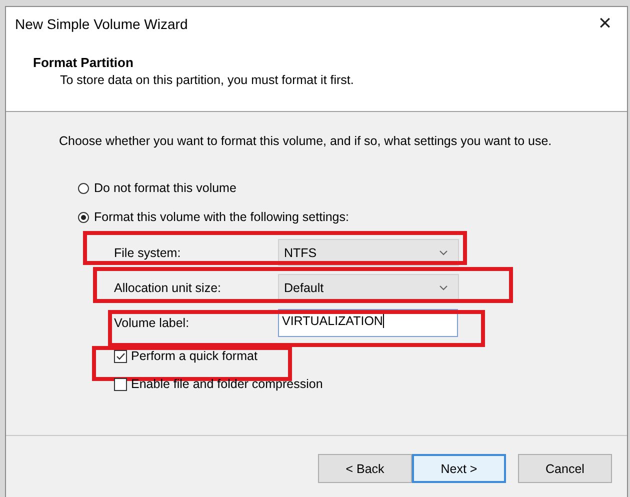 This screenshot has height=497, width=630. Describe the element at coordinates (101, 24) in the screenshot. I see `window-title: New Simple Volume Wizard` at that location.